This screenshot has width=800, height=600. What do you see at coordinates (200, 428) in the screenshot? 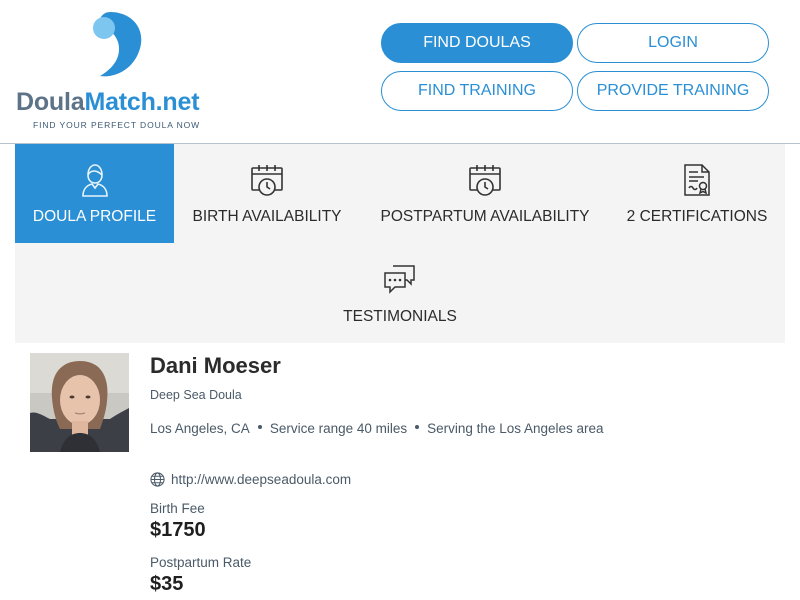
I see `location-city: Los Angeles, CA` at bounding box center [200, 428].